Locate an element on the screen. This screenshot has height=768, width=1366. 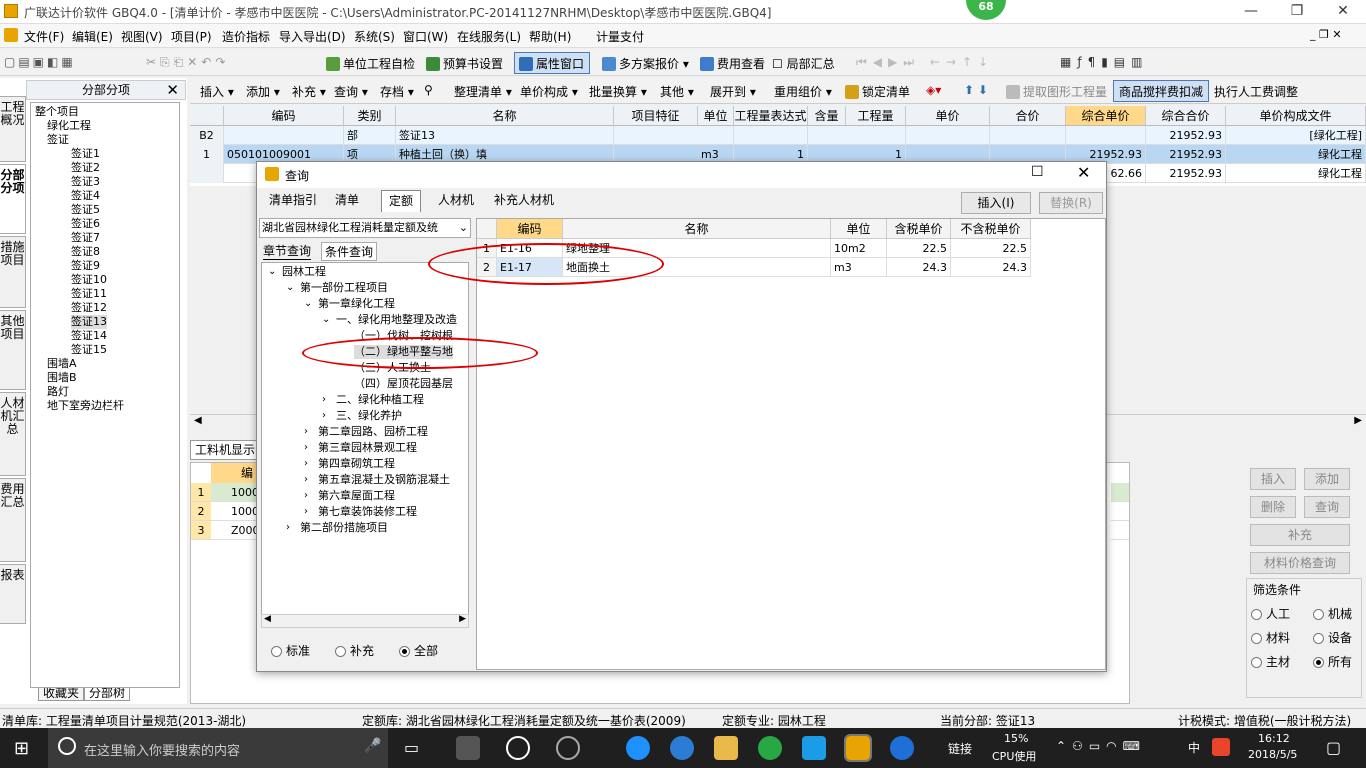
section-tree-item: 签证4 is located at coordinates (85, 196).